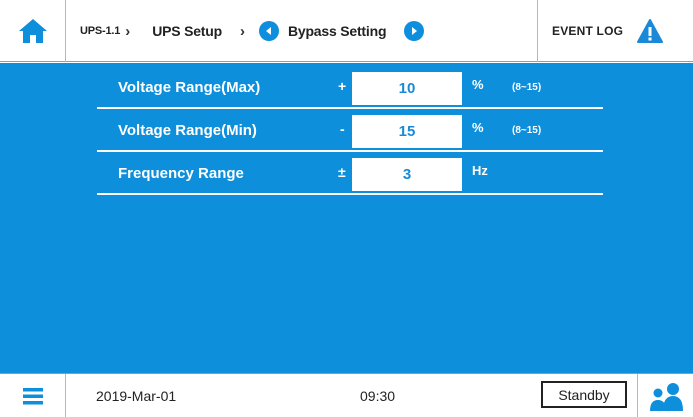 This screenshot has width=693, height=417. Describe the element at coordinates (187, 31) in the screenshot. I see `breadcrumb-section: UPS Setup` at that location.